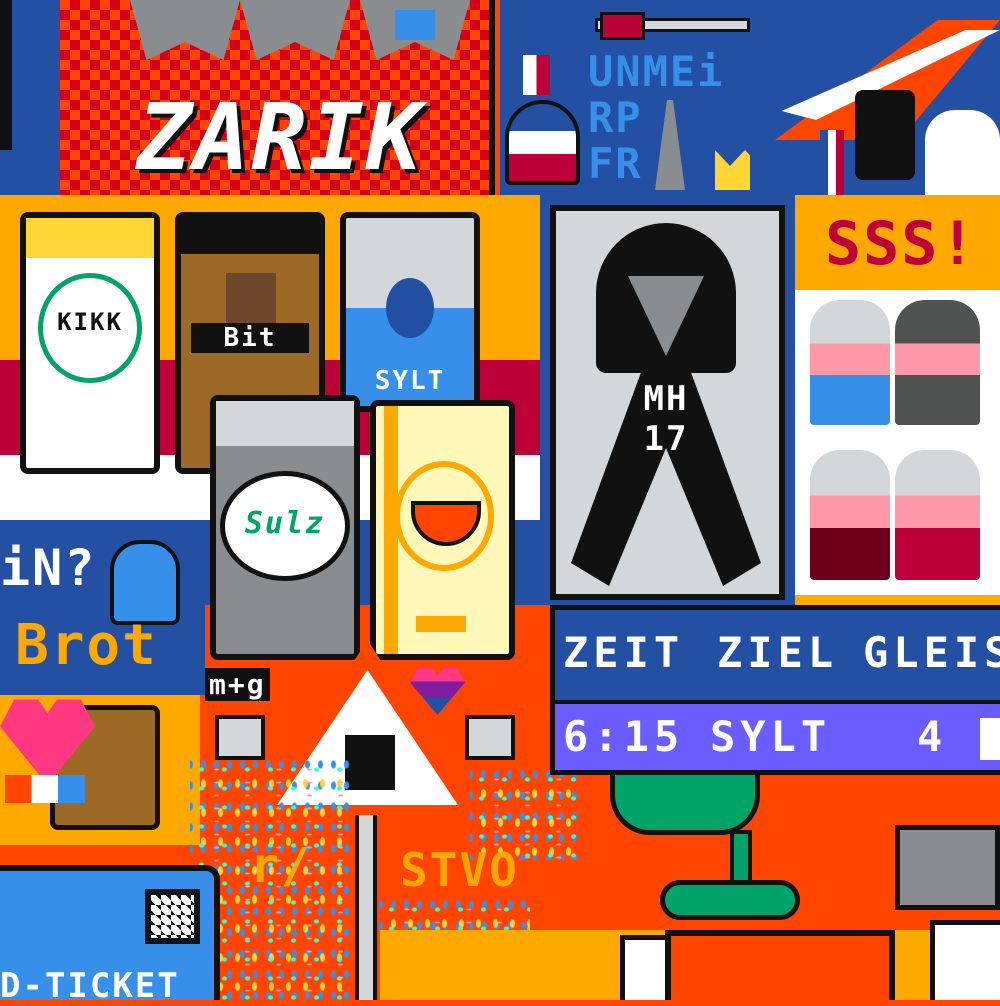 This screenshot has width=1000, height=1006. Describe the element at coordinates (624, 652) in the screenshot. I see `board-header-time: ZEIT` at that location.